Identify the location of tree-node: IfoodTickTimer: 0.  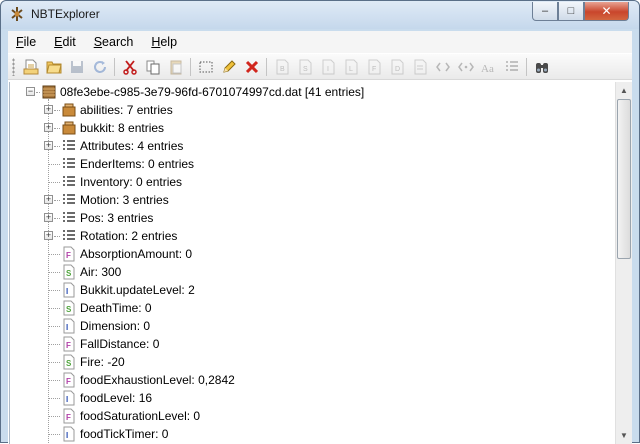
(114, 434).